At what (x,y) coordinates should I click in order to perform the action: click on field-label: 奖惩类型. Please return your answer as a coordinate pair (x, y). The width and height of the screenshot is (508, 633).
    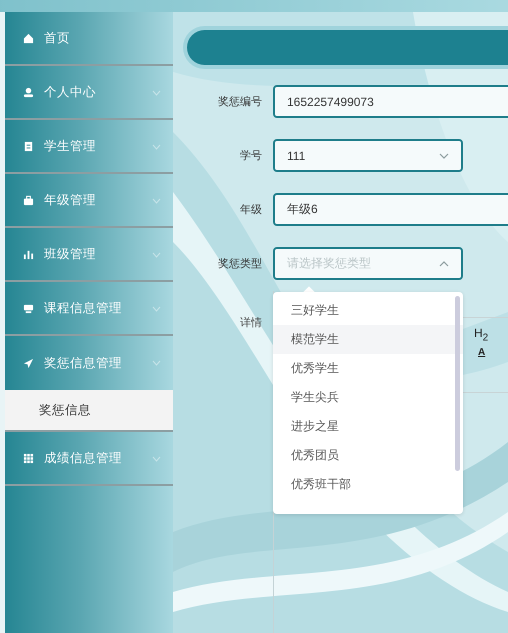
    Looking at the image, I should click on (239, 264).